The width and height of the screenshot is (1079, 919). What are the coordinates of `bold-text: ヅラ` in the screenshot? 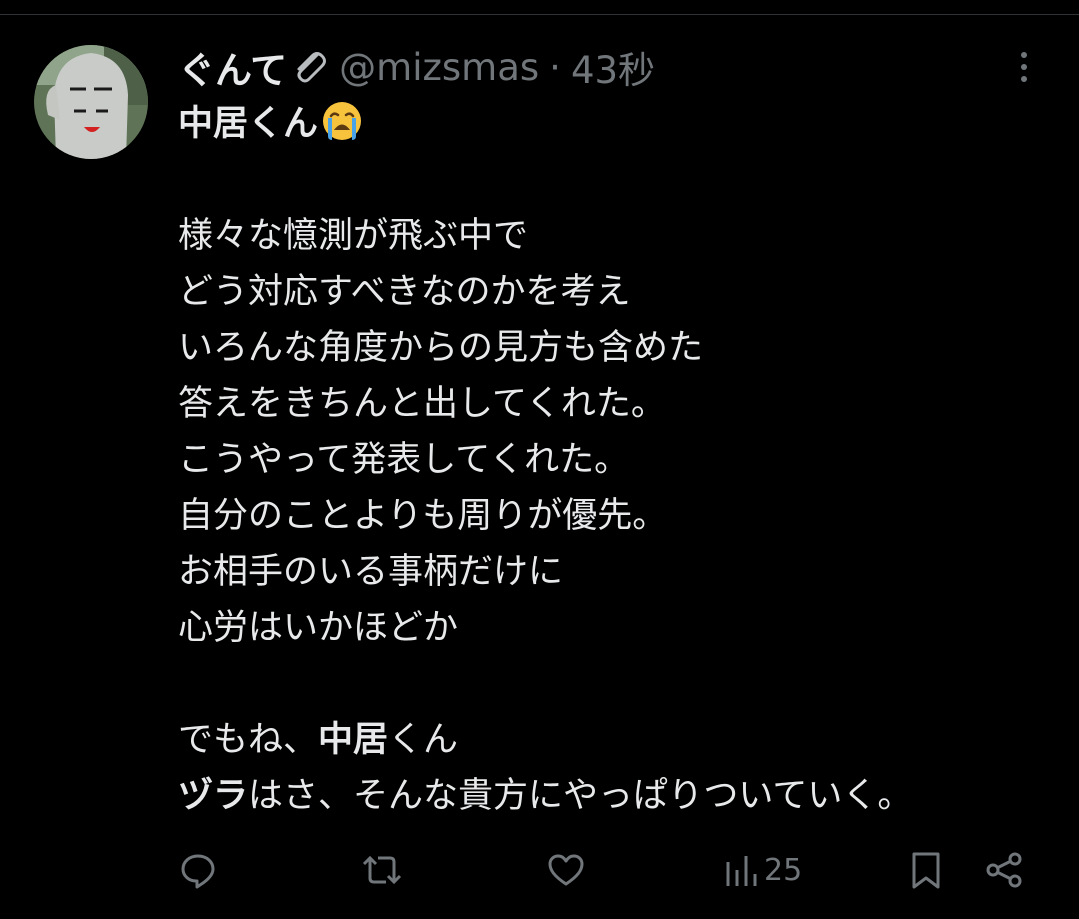 It's located at (213, 796).